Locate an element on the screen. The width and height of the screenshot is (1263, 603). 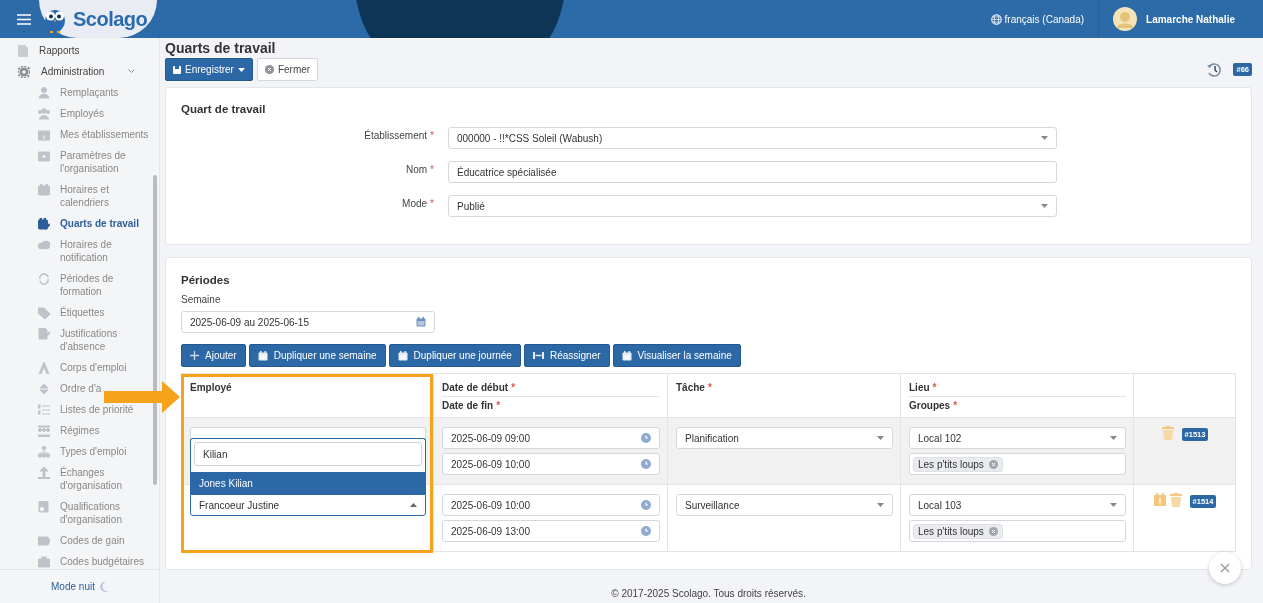
sidebar-item: Étiquettes is located at coordinates (54, 312).